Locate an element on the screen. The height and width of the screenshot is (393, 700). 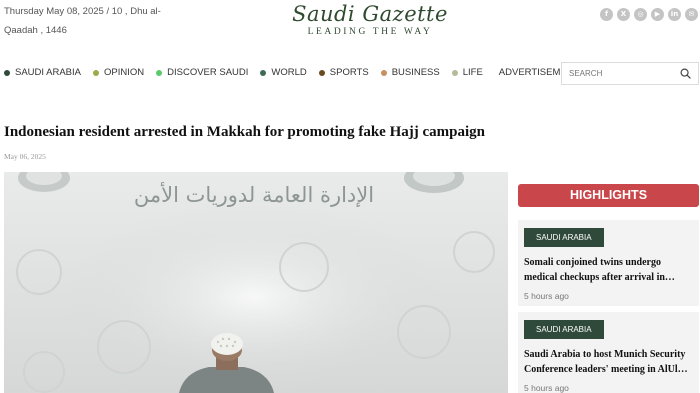
nav-label: LIFE is located at coordinates (472, 72).